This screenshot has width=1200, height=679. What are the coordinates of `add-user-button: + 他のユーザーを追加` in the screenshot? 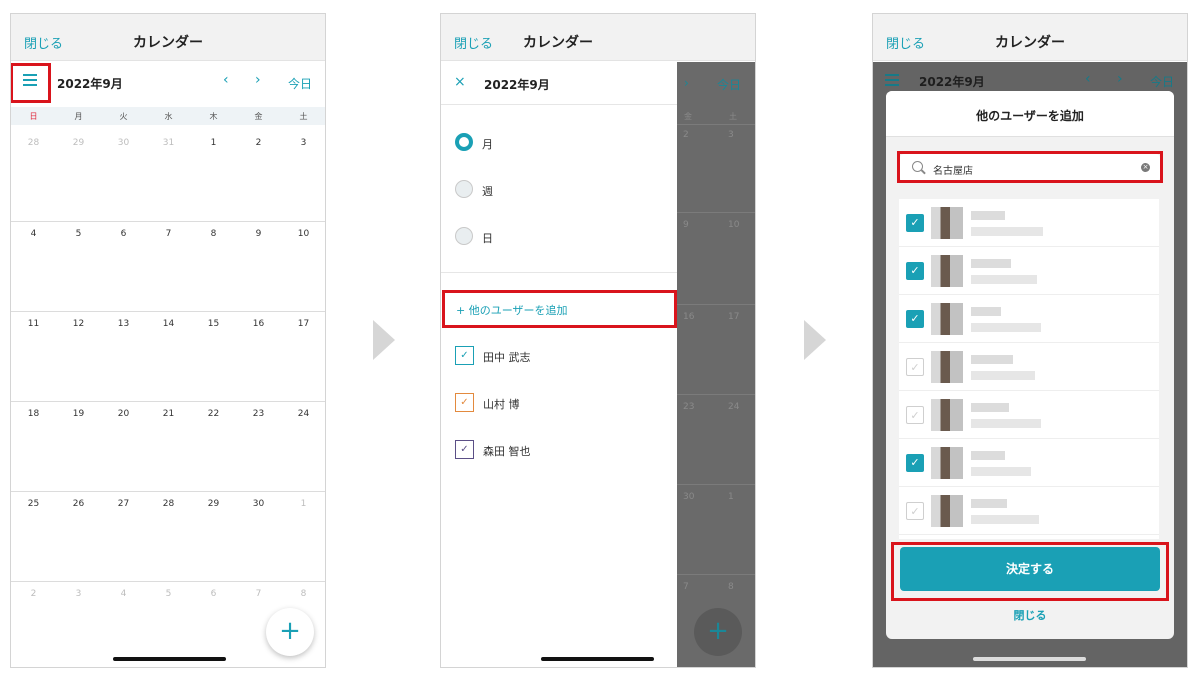 It's located at (512, 310).